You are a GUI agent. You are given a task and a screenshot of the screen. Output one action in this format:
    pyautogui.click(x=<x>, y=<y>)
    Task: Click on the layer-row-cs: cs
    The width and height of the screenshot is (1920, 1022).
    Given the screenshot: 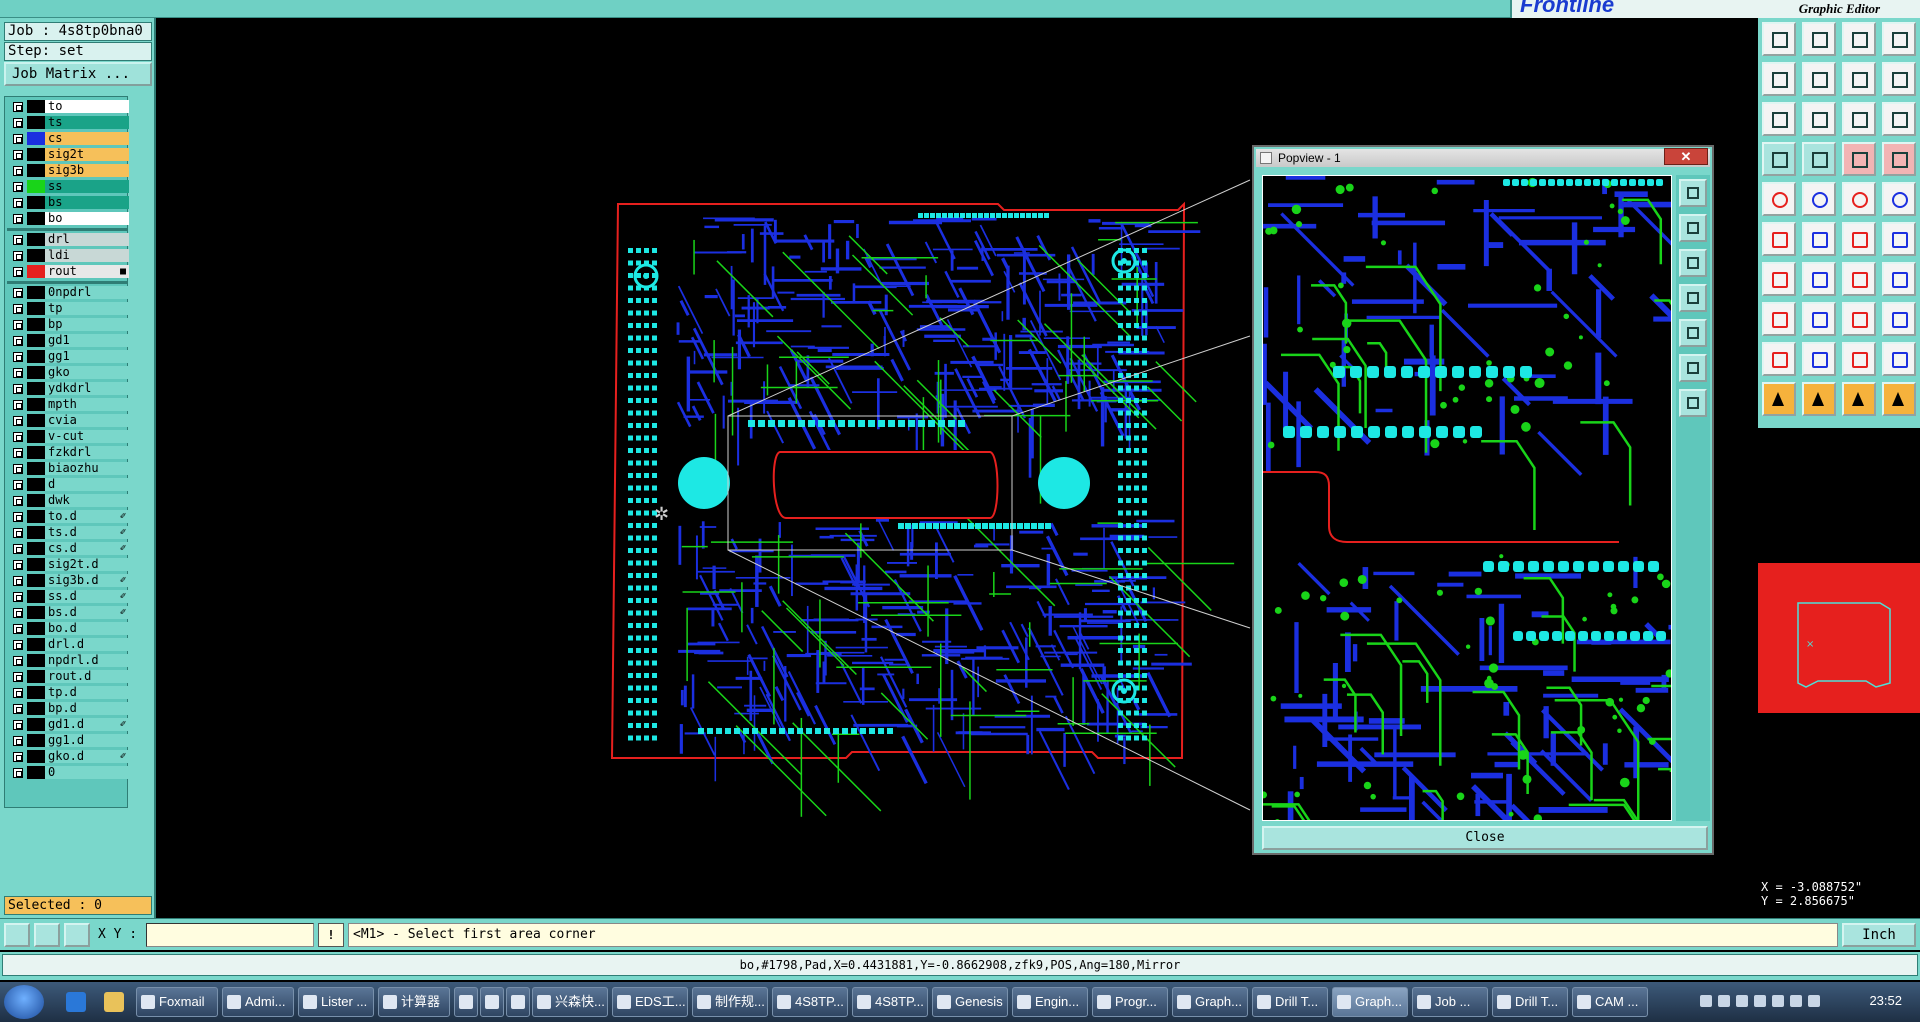 What is the action you would take?
    pyautogui.click(x=68, y=138)
    